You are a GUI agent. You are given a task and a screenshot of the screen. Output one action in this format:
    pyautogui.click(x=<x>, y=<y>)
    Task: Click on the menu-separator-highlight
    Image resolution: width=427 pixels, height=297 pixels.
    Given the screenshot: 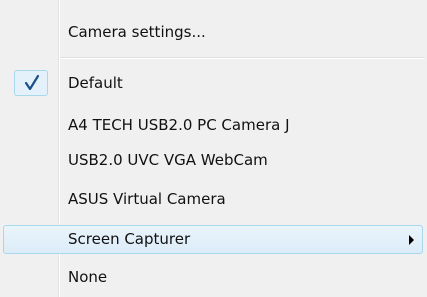 What is the action you would take?
    pyautogui.click(x=242, y=58)
    